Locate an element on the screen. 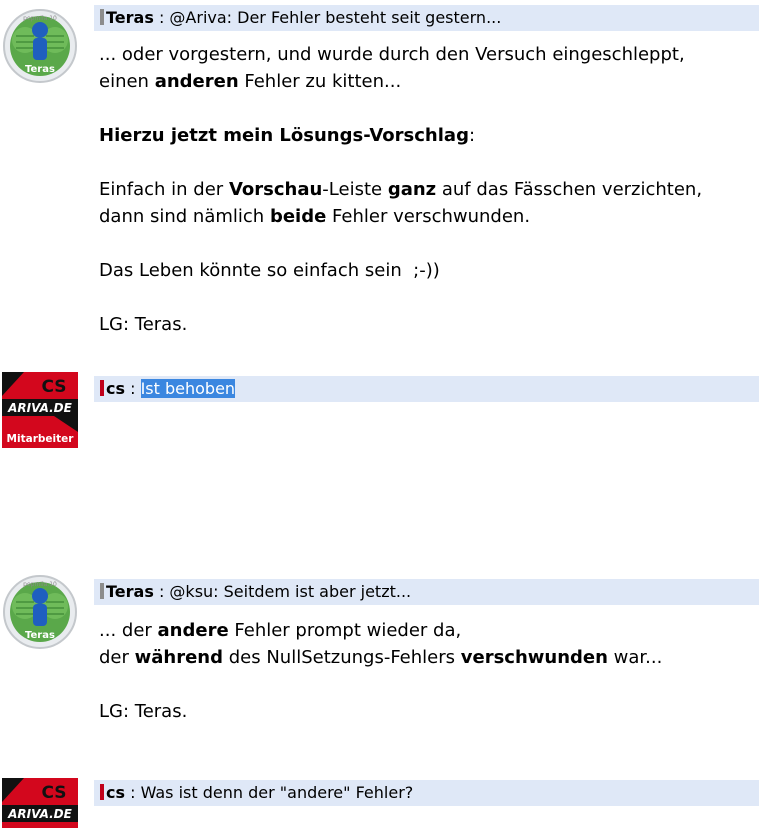 Image resolution: width=759 pixels, height=832 pixels. bold-text: verschwunden is located at coordinates (534, 657).